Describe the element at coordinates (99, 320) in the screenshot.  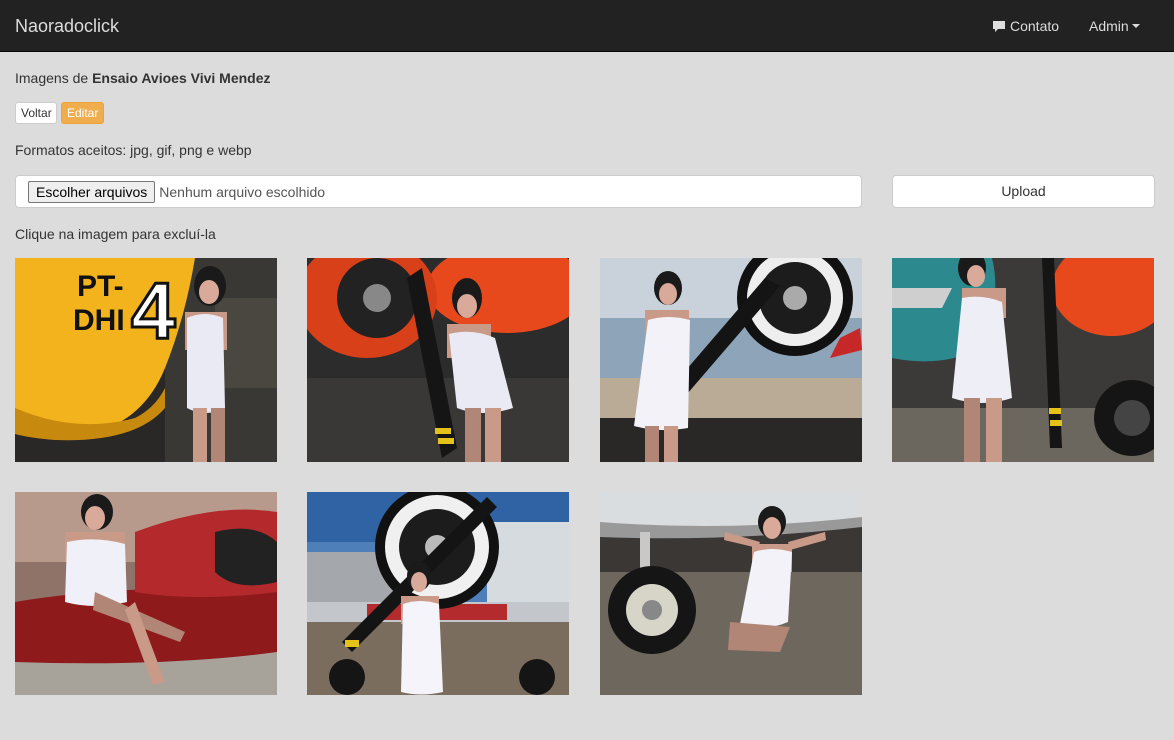
I see `plane-marking-2: DHI` at that location.